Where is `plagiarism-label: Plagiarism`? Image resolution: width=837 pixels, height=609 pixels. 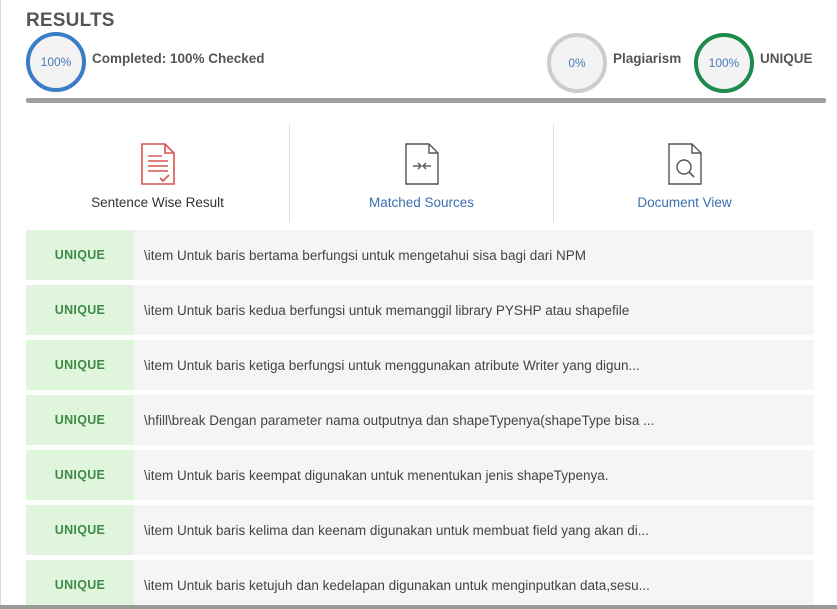 plagiarism-label: Plagiarism is located at coordinates (647, 58).